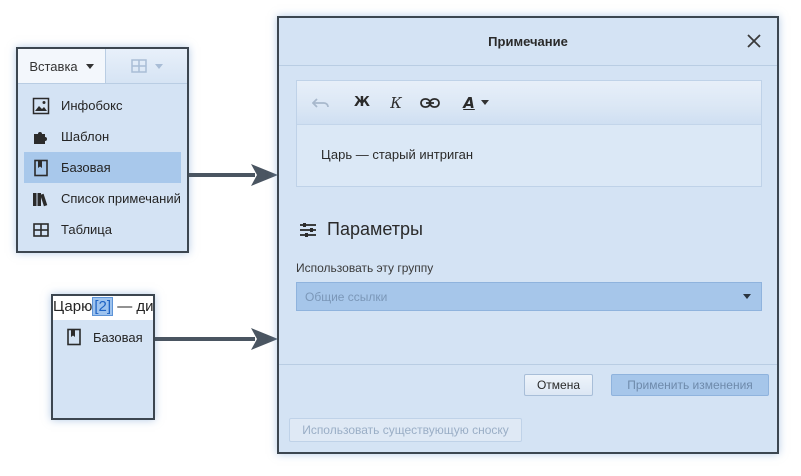 This screenshot has width=801, height=476. I want to click on bold-label: Ж, so click(362, 102).